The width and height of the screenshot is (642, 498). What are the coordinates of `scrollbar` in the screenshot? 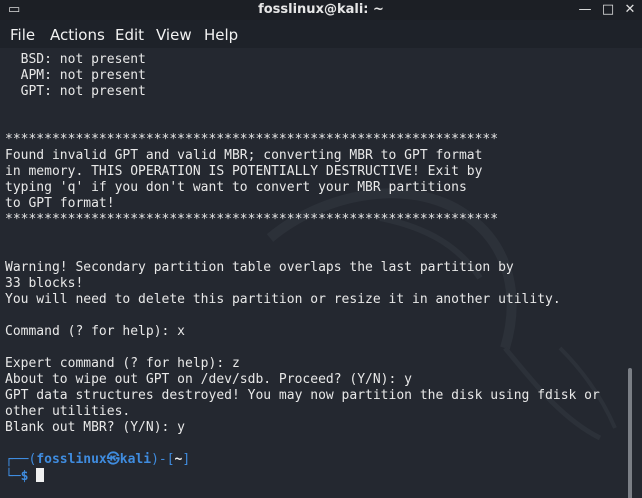 It's located at (630, 433).